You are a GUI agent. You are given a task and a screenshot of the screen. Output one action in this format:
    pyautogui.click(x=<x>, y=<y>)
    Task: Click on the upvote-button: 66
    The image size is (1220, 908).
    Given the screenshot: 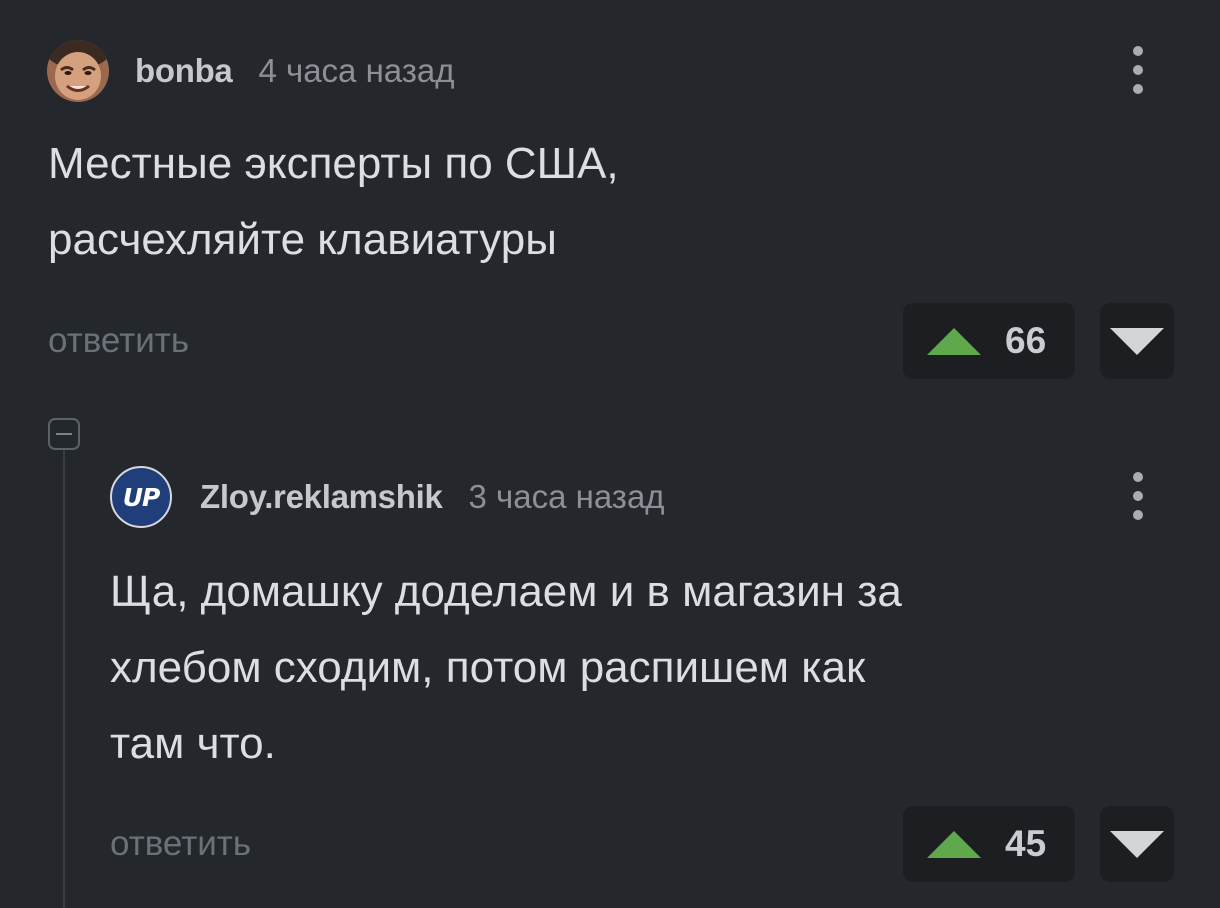 What is the action you would take?
    pyautogui.click(x=989, y=341)
    